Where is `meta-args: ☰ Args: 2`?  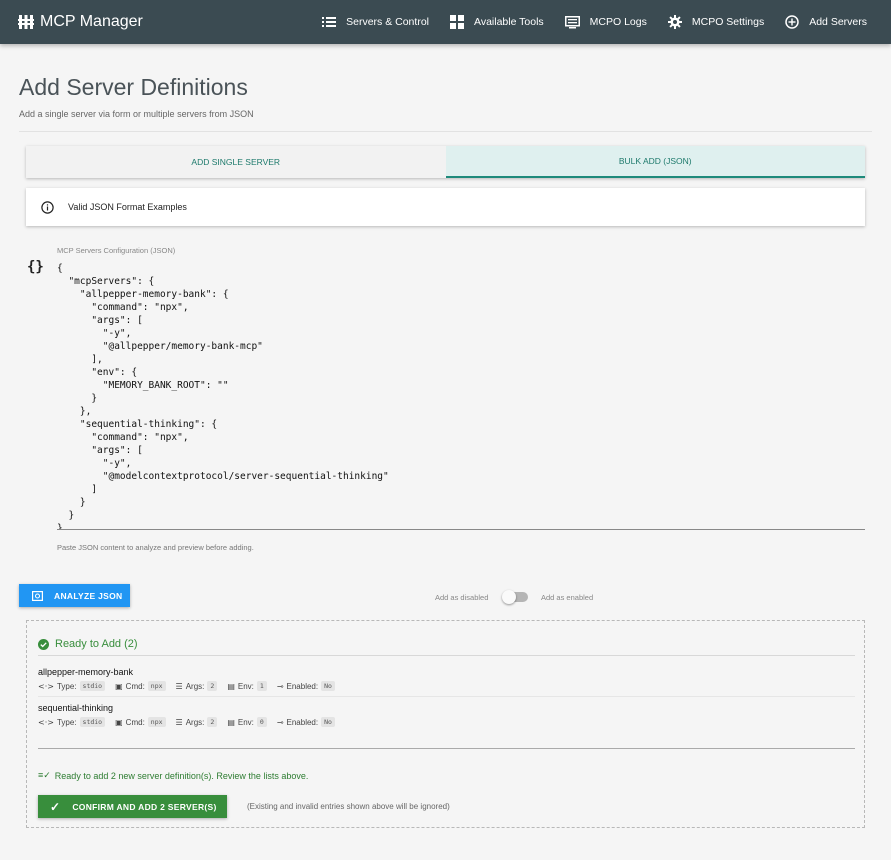 meta-args: ☰ Args: 2 is located at coordinates (197, 722).